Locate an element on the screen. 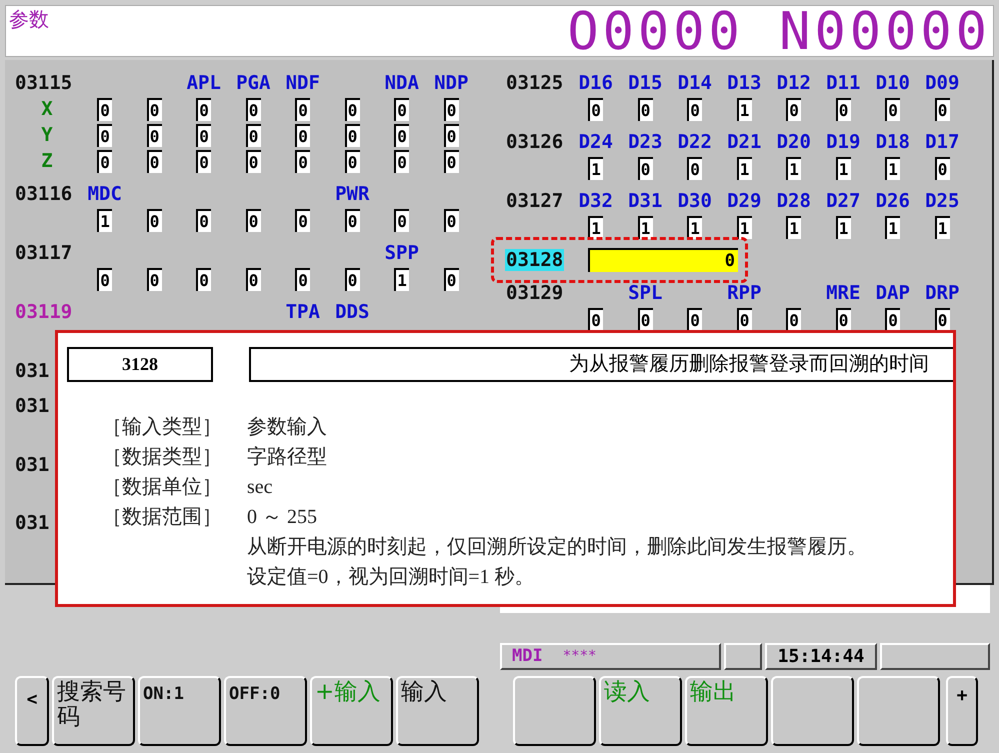 This screenshot has width=999, height=753. axis-label: Y is located at coordinates (47, 135).